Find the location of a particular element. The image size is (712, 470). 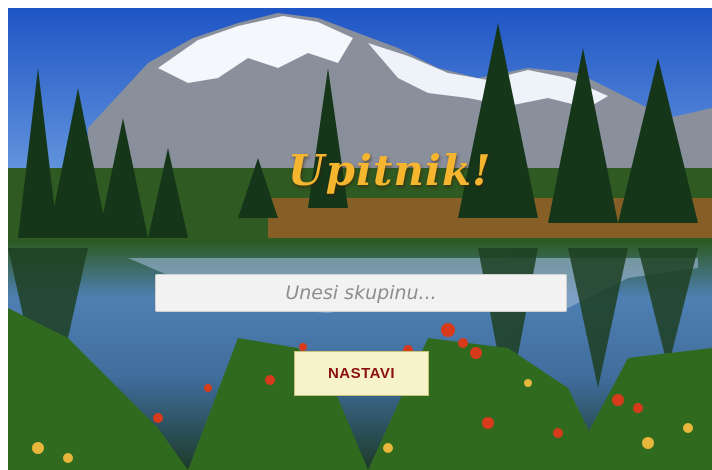

group-input is located at coordinates (361, 293).